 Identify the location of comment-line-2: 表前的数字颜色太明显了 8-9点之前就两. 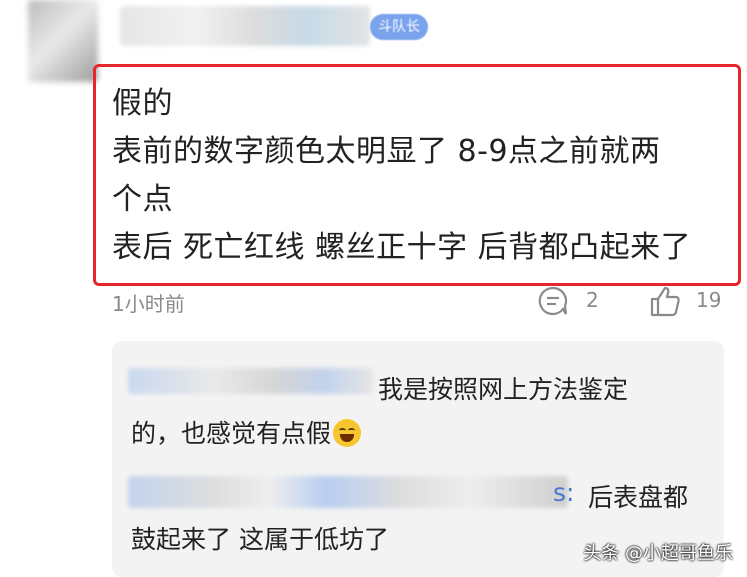
(386, 151).